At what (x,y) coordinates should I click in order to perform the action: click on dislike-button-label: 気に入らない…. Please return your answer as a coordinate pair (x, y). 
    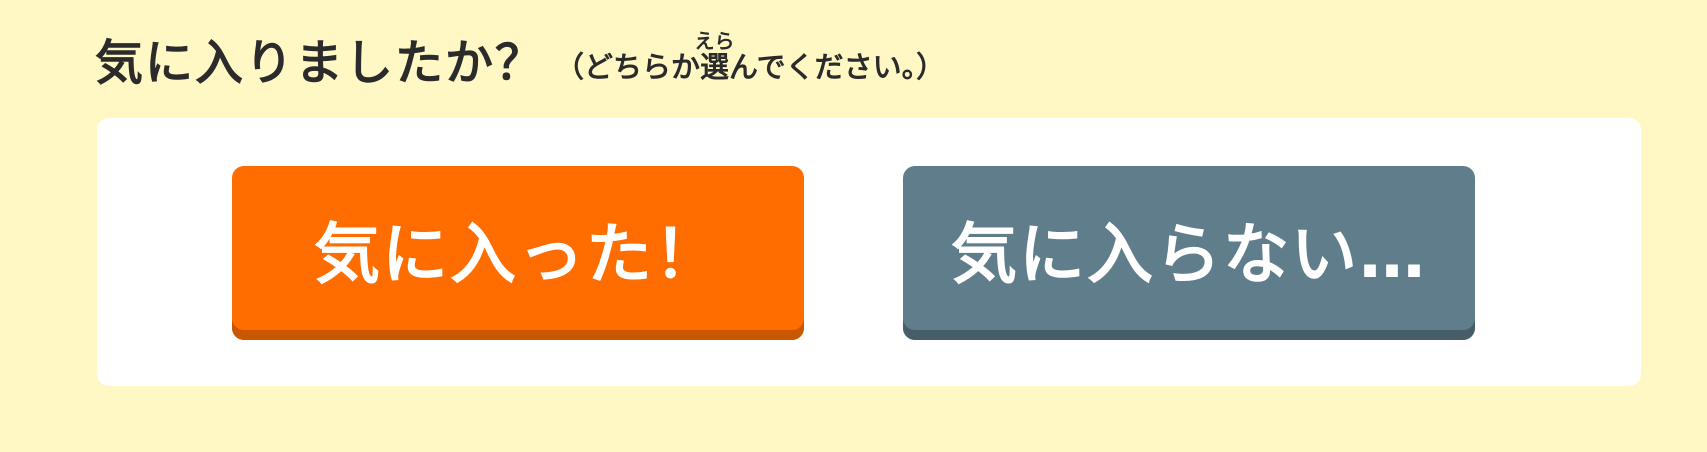
    Looking at the image, I should click on (1189, 254).